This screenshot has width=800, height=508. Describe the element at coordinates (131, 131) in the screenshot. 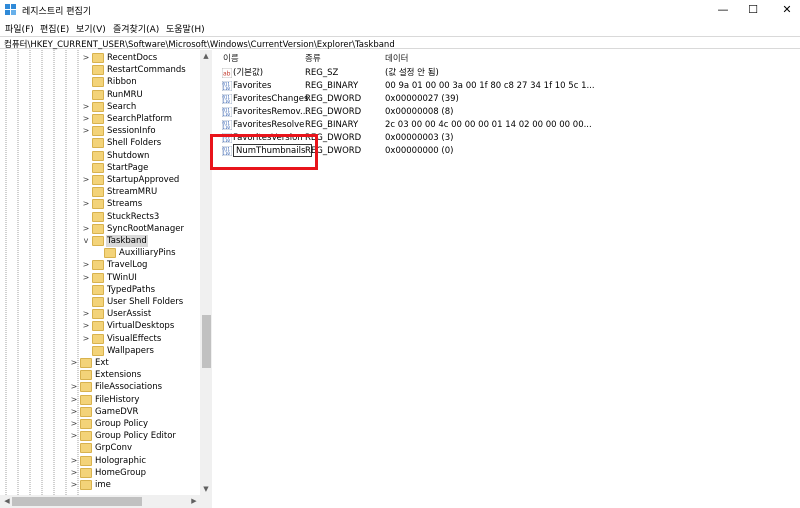

I see `tree-item-label: SessionInfo` at that location.